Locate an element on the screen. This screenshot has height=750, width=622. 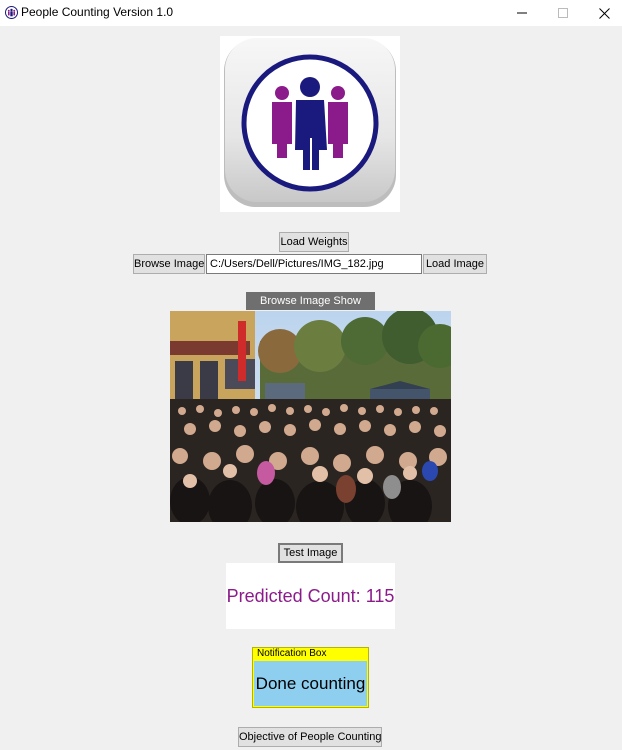
notification-message: Done counting is located at coordinates (310, 683).